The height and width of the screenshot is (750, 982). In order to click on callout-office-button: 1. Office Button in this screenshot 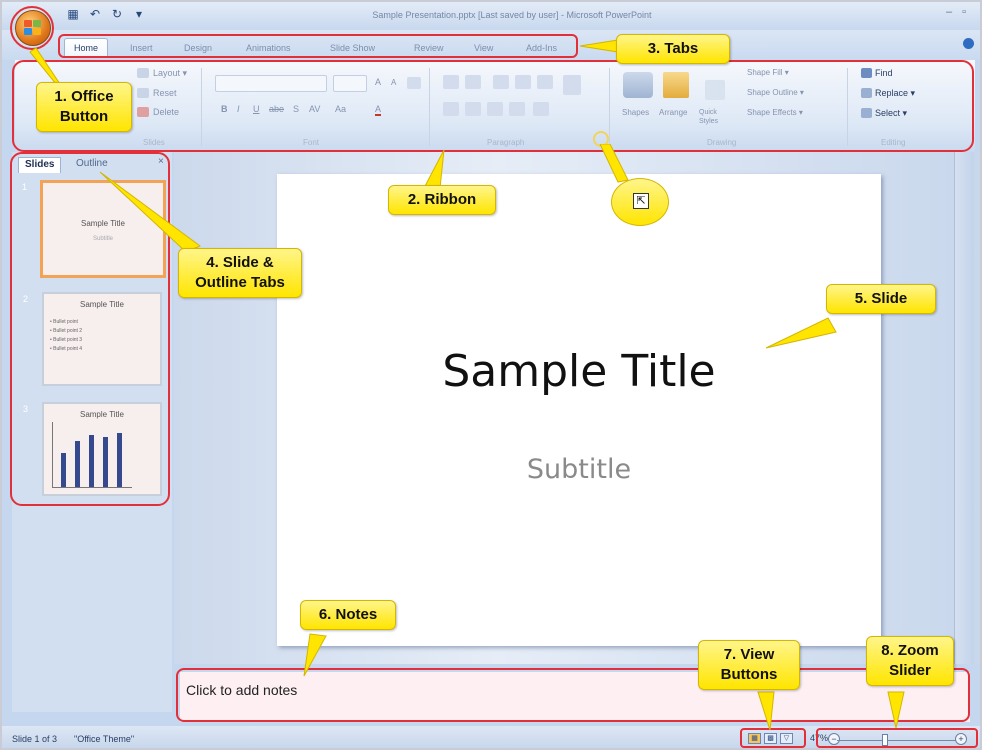, I will do `click(84, 107)`.